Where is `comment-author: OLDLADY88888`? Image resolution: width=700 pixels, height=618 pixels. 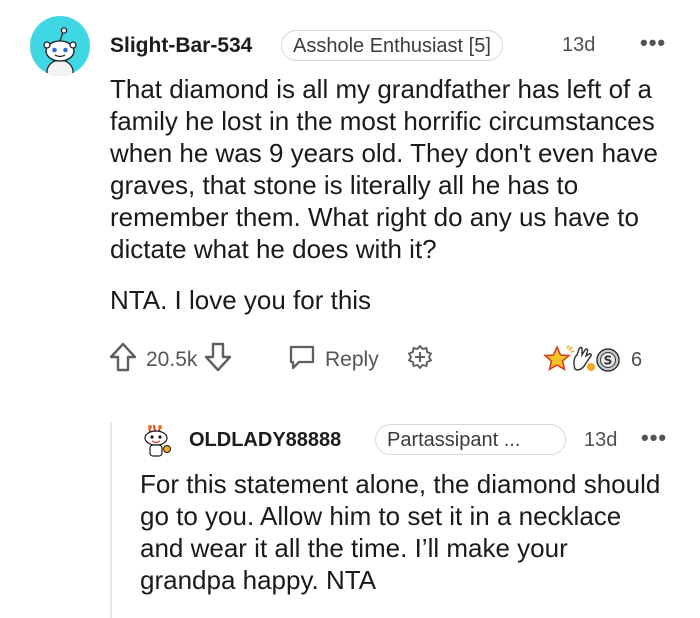
comment-author: OLDLADY88888 is located at coordinates (265, 440).